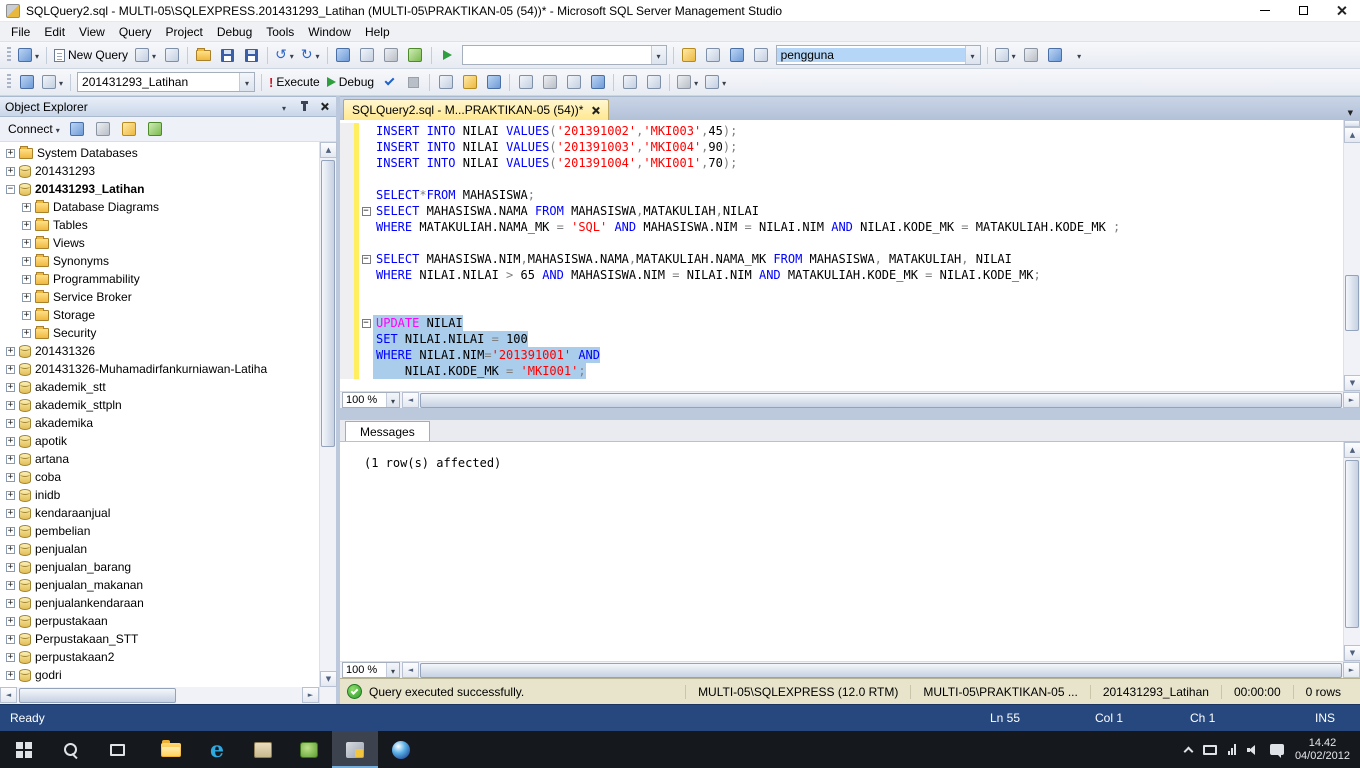 The height and width of the screenshot is (768, 1360). I want to click on close-button, so click(1341, 11).